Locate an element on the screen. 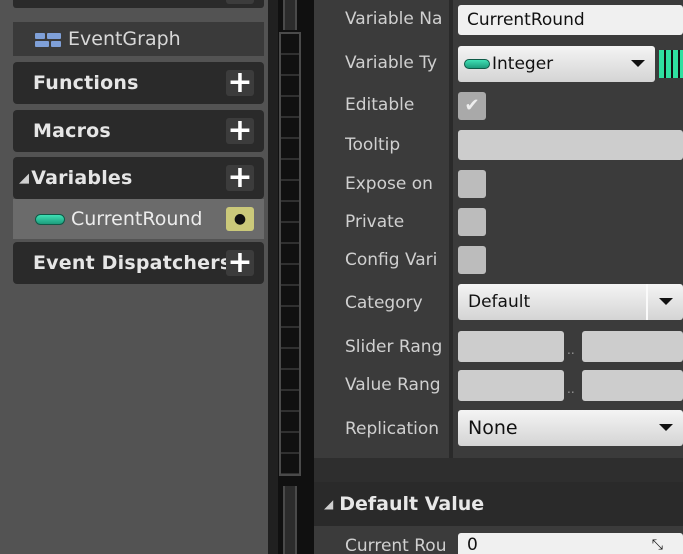 This screenshot has height=554, width=683. slider-range-max-field is located at coordinates (632, 346).